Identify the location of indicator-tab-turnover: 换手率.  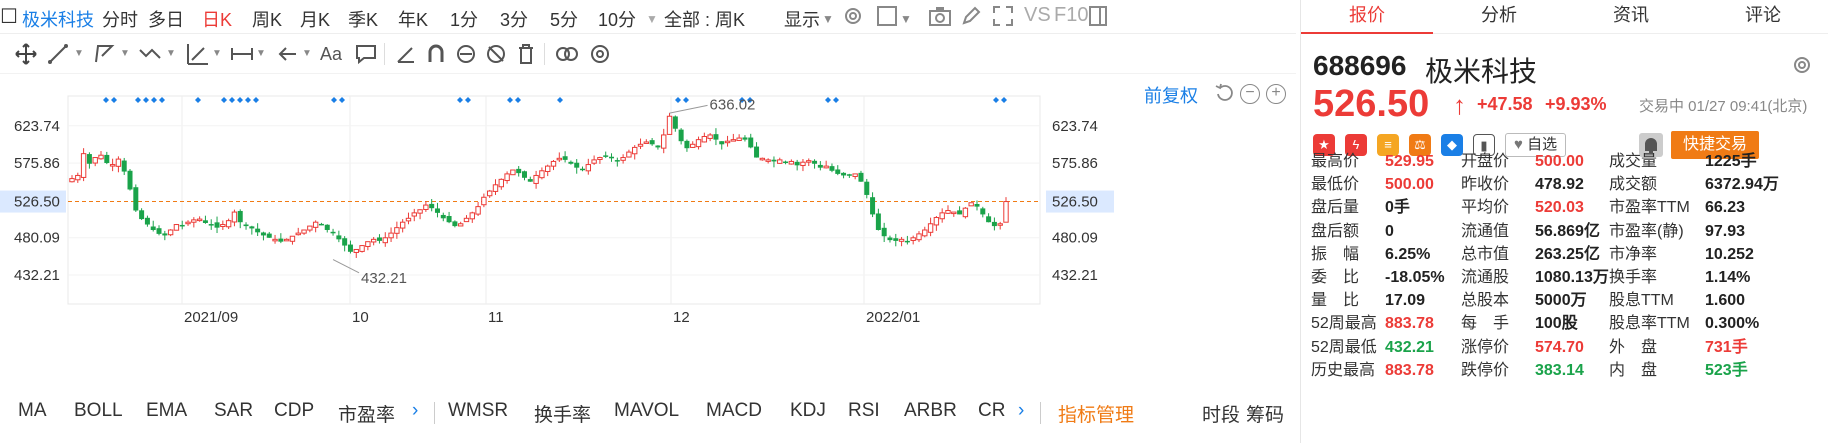
(562, 413).